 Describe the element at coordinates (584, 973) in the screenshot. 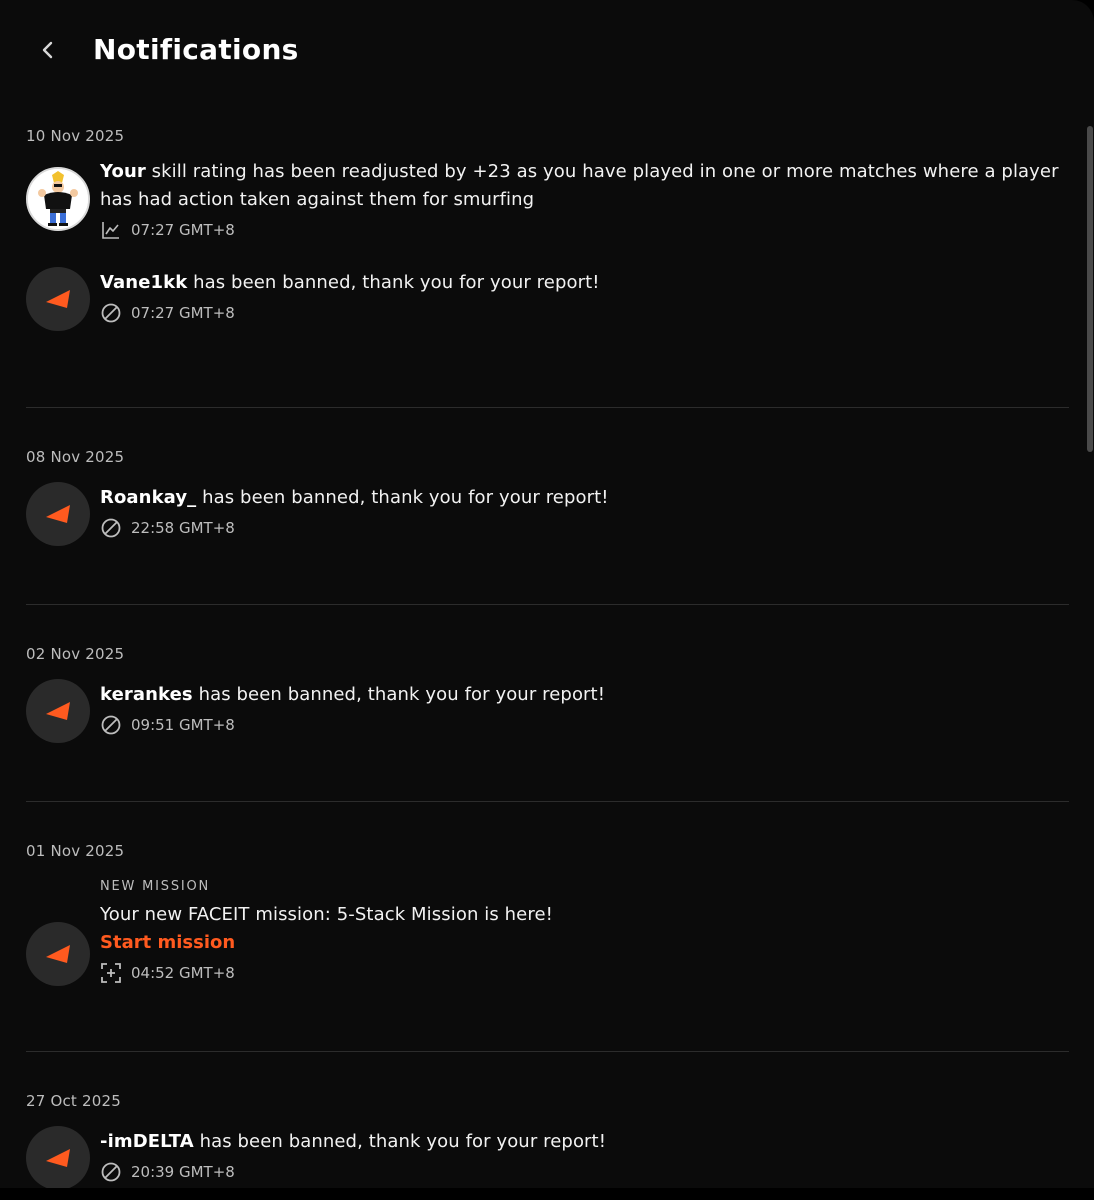

I see `notification-meta: 04:52 GMT+8` at that location.